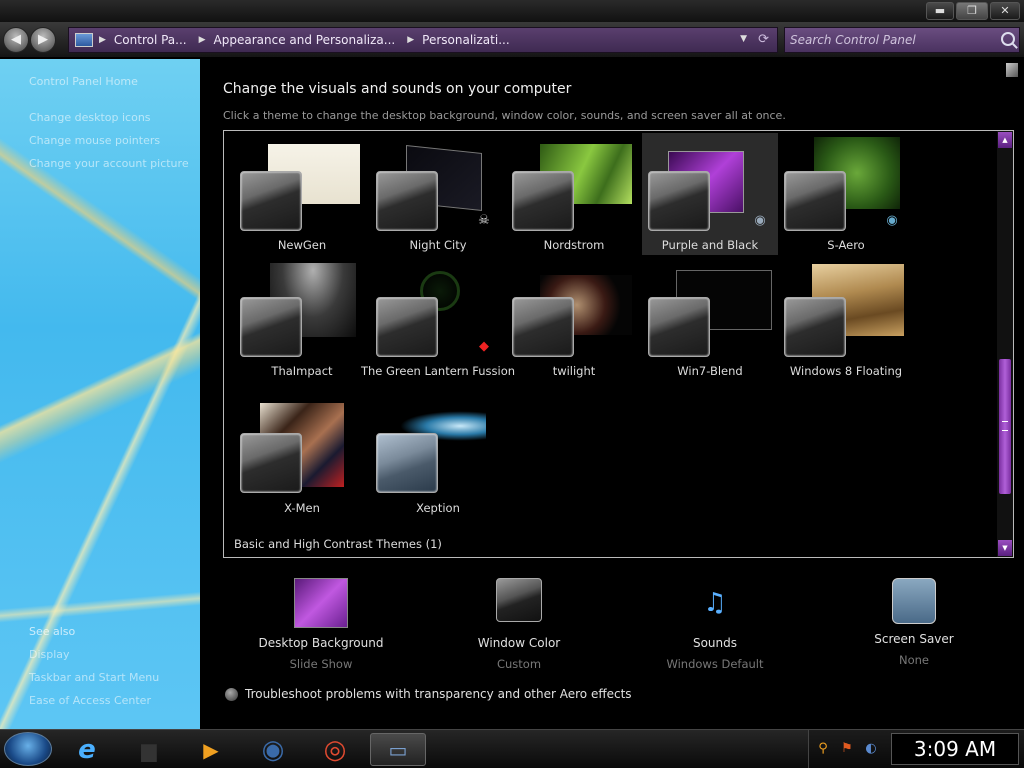 This screenshot has width=1024, height=768. What do you see at coordinates (914, 622) in the screenshot?
I see `screen-saver-setting: Screen Saver None` at bounding box center [914, 622].